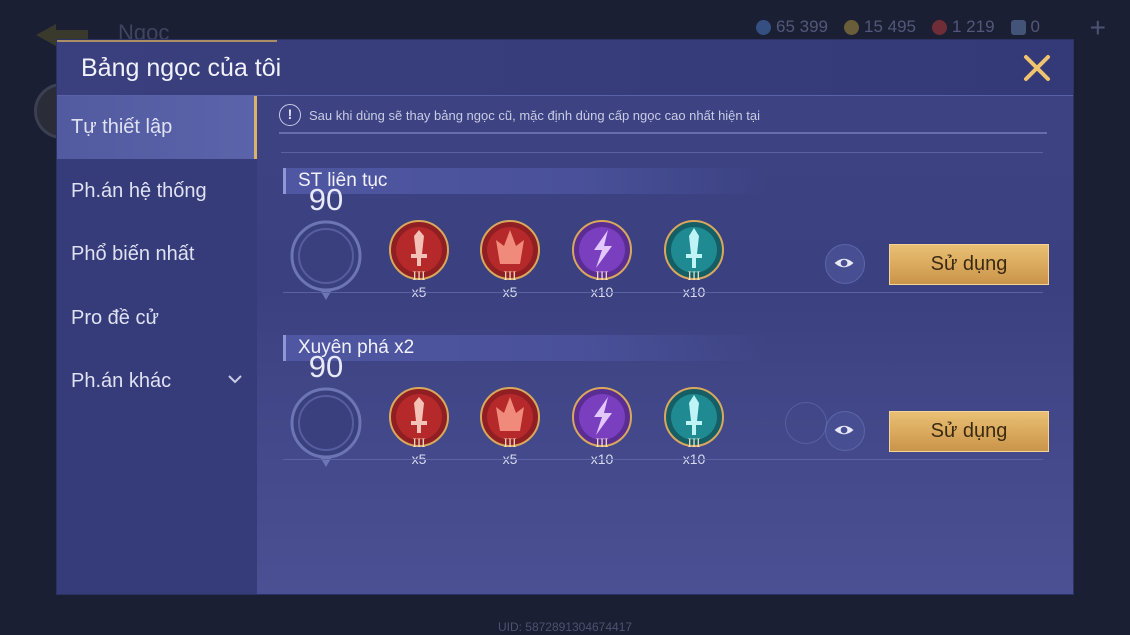 The height and width of the screenshot is (635, 1130). I want to click on notice-divider, so click(663, 133).